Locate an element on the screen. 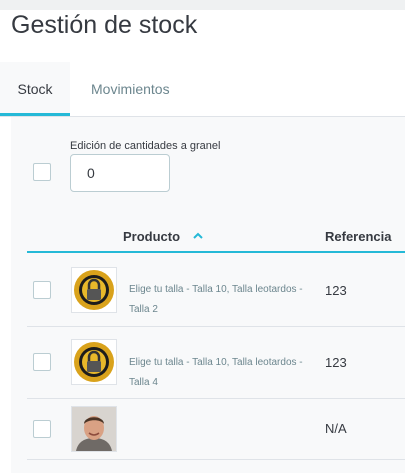 Image resolution: width=405 pixels, height=473 pixels. bulk-quantity-label: Edición de cantidades a granel is located at coordinates (145, 146).